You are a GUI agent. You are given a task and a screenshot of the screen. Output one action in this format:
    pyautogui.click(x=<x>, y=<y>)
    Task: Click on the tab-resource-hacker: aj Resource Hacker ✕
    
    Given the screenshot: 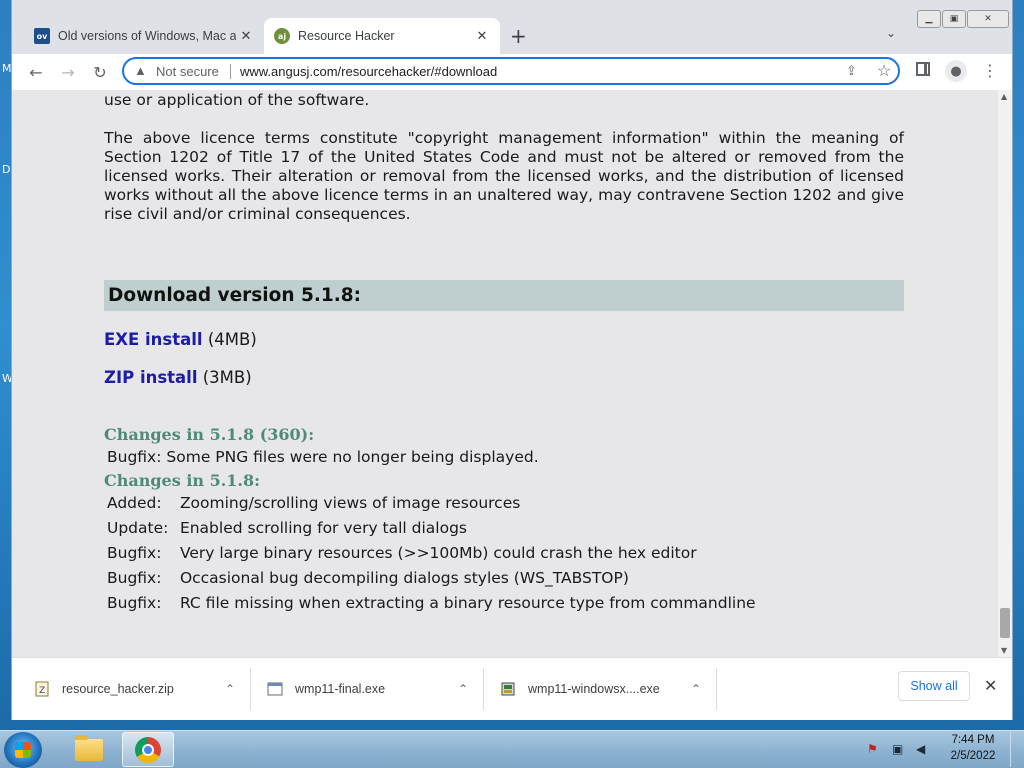 What is the action you would take?
    pyautogui.click(x=382, y=36)
    